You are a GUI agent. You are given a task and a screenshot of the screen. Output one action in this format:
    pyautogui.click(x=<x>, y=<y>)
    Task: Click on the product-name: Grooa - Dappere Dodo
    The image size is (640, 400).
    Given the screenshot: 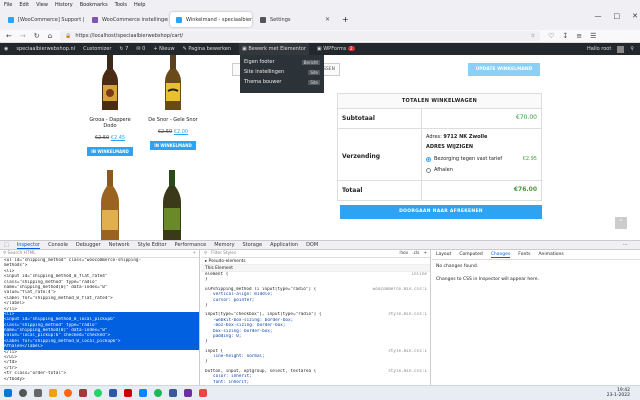 What is the action you would take?
    pyautogui.click(x=110, y=123)
    